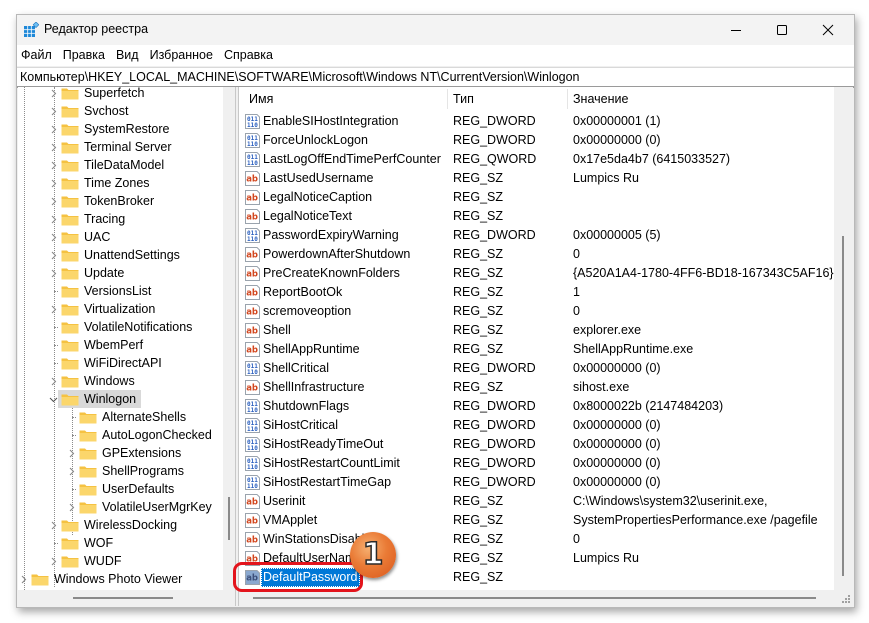 The image size is (869, 623). I want to click on value-row: ab Shell REG_SZ explorer.exe, so click(536, 330).